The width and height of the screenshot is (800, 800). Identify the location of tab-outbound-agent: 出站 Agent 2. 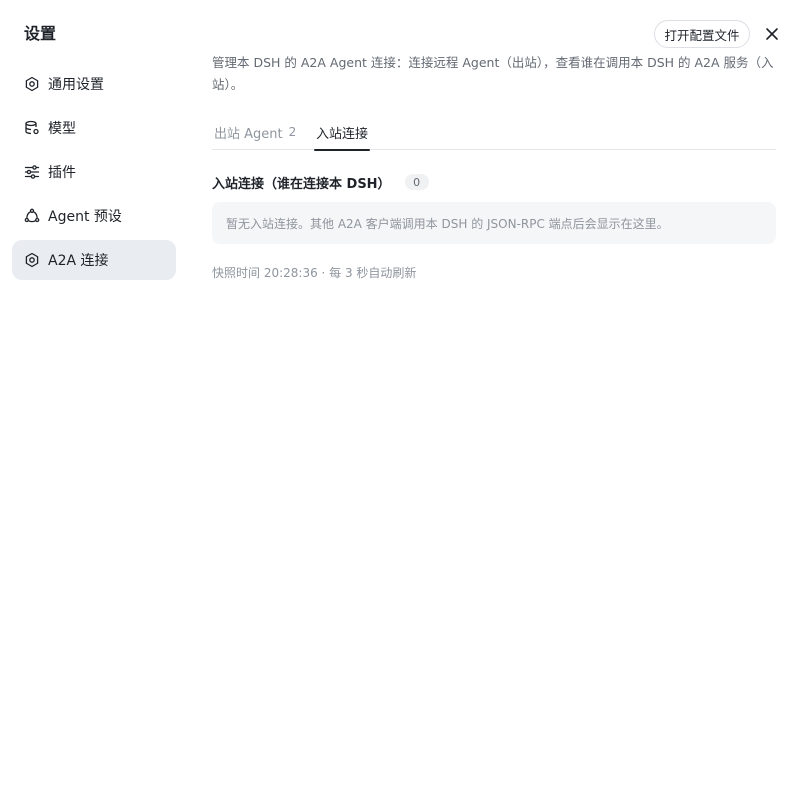
(264, 132).